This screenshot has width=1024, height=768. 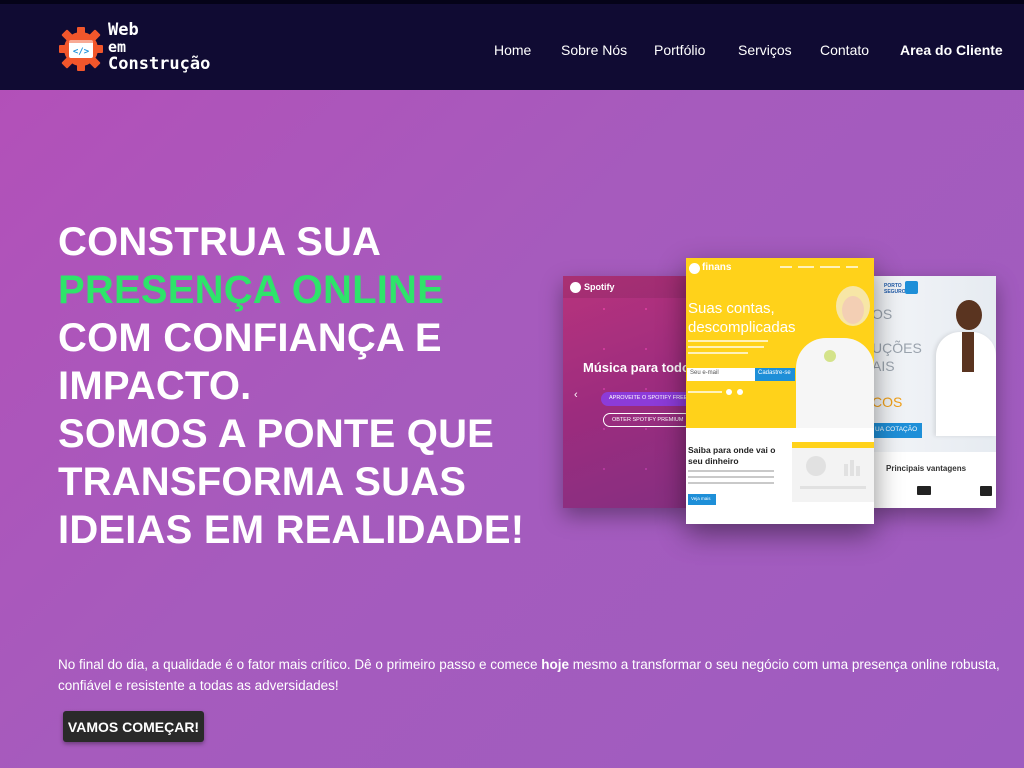 I want to click on nav-servicos: Serviços, so click(x=765, y=50).